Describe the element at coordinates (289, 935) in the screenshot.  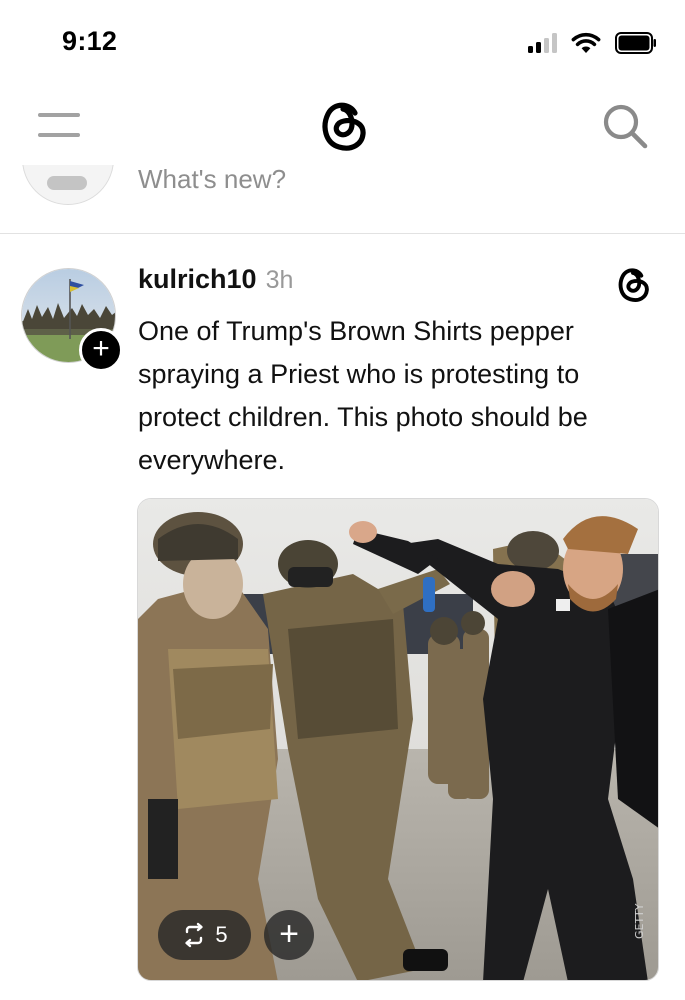
I see `add-button: +` at that location.